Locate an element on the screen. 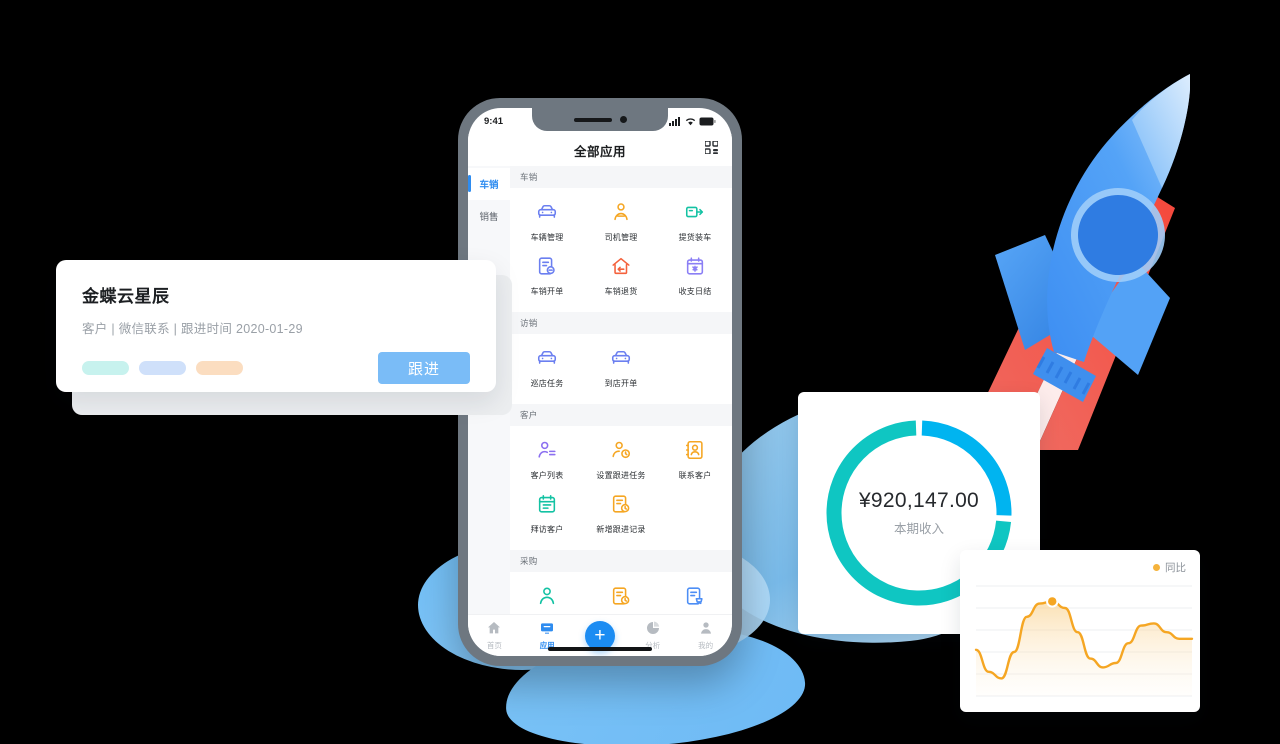 This screenshot has width=1280, height=744. app-tile: 收支日结 is located at coordinates (695, 276).